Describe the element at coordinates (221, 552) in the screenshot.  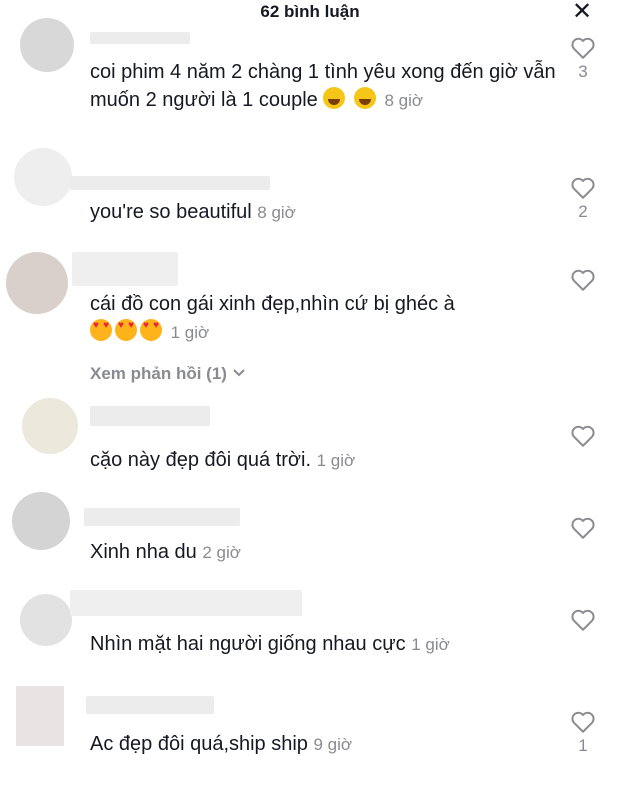
I see `comment-time: 2 giờ` at that location.